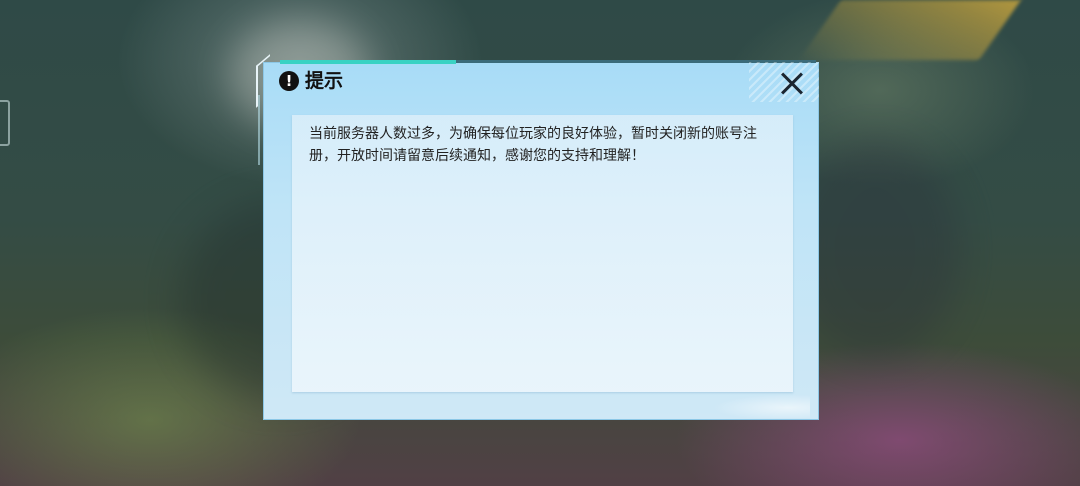 This screenshot has height=486, width=1080. I want to click on dialog-glow-decoration, so click(755, 405).